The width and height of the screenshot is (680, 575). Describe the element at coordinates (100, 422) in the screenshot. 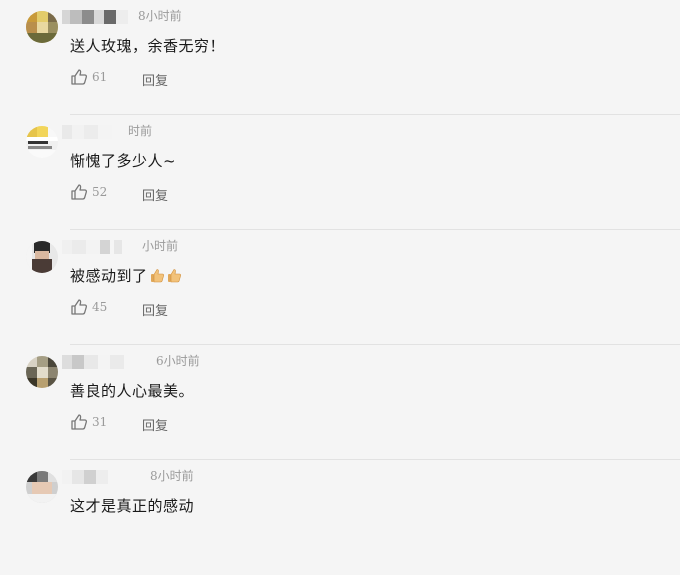

I see `like-count: 31` at that location.